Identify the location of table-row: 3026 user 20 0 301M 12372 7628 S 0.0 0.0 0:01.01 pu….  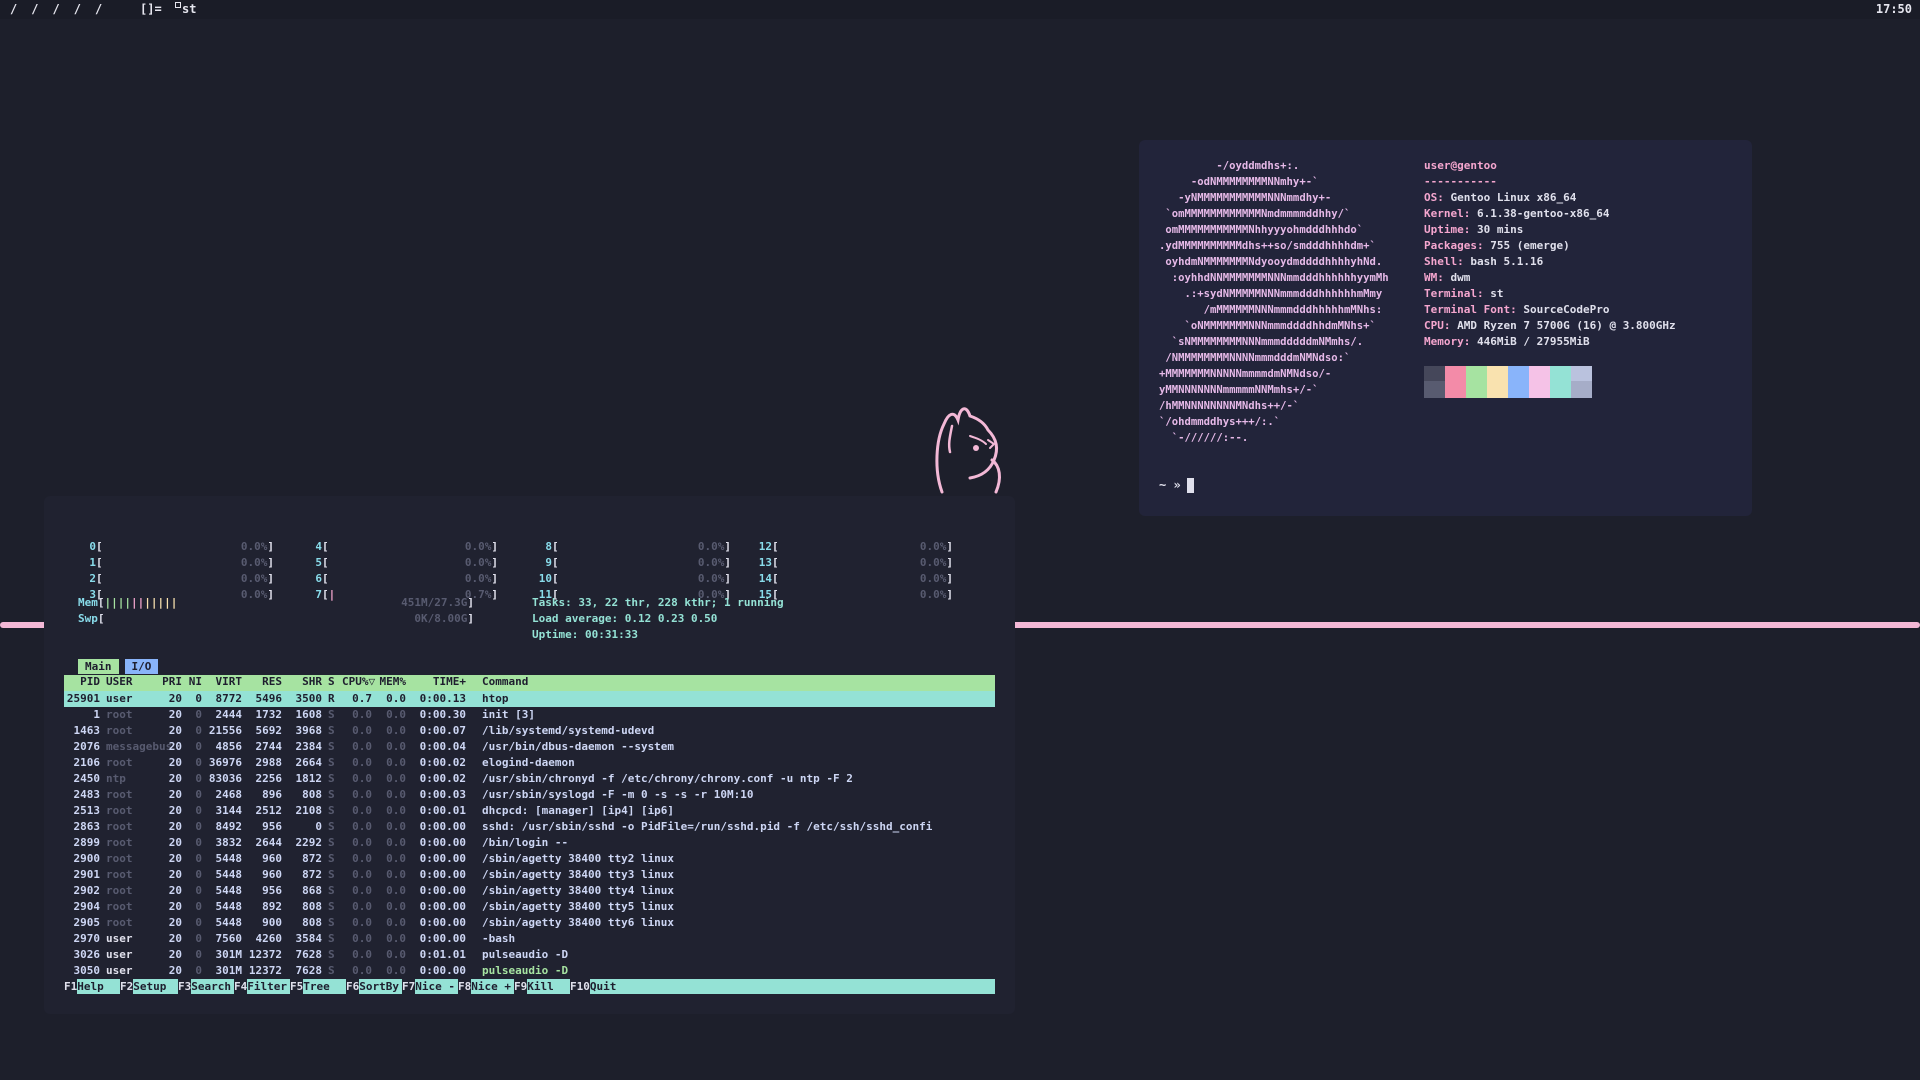
(529, 955).